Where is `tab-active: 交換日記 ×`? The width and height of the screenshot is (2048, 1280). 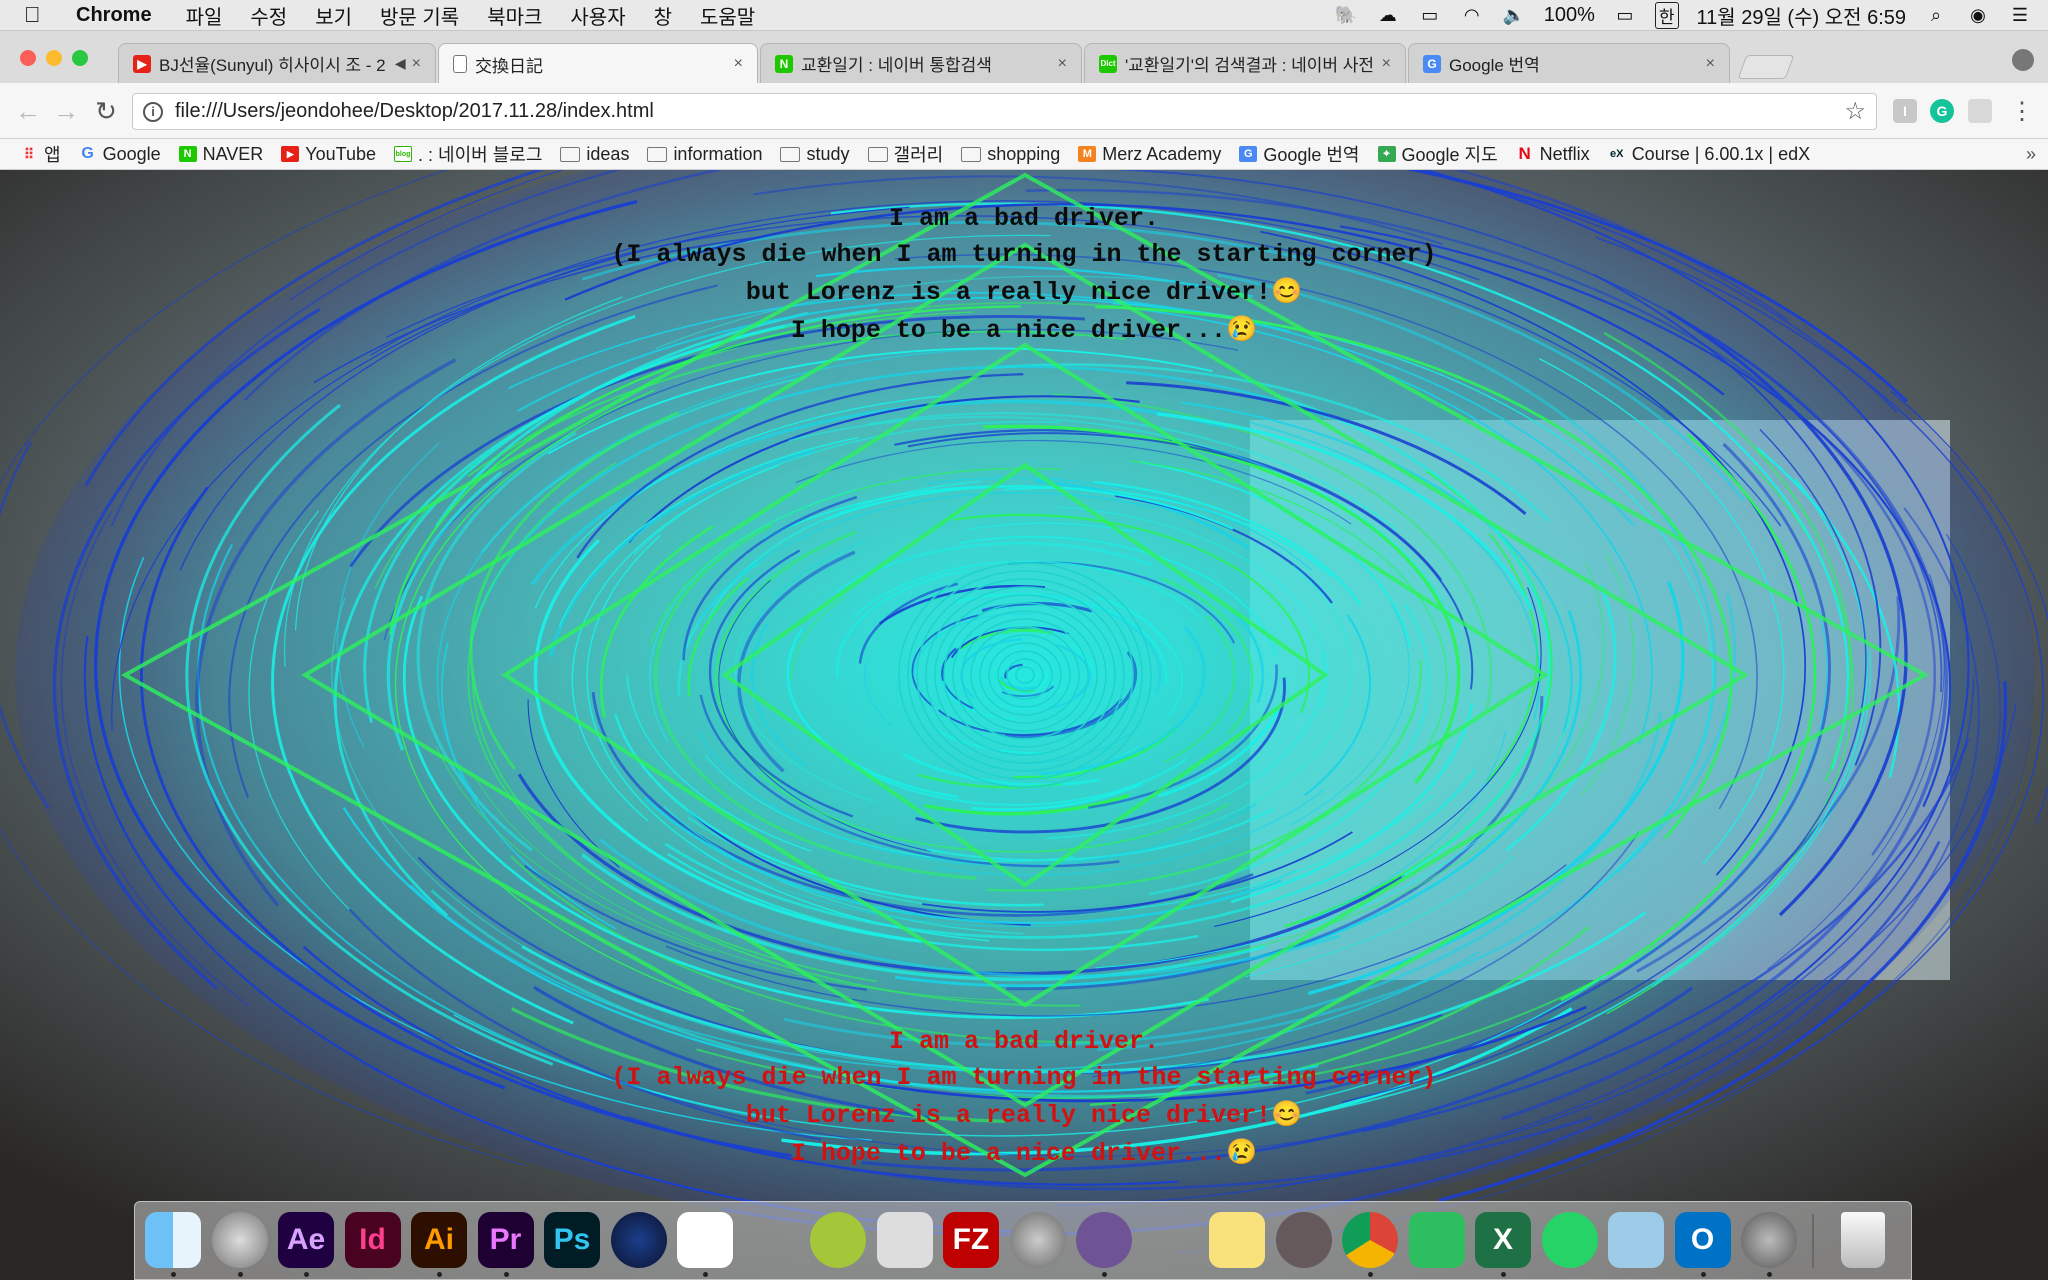 tab-active: 交換日記 × is located at coordinates (598, 63).